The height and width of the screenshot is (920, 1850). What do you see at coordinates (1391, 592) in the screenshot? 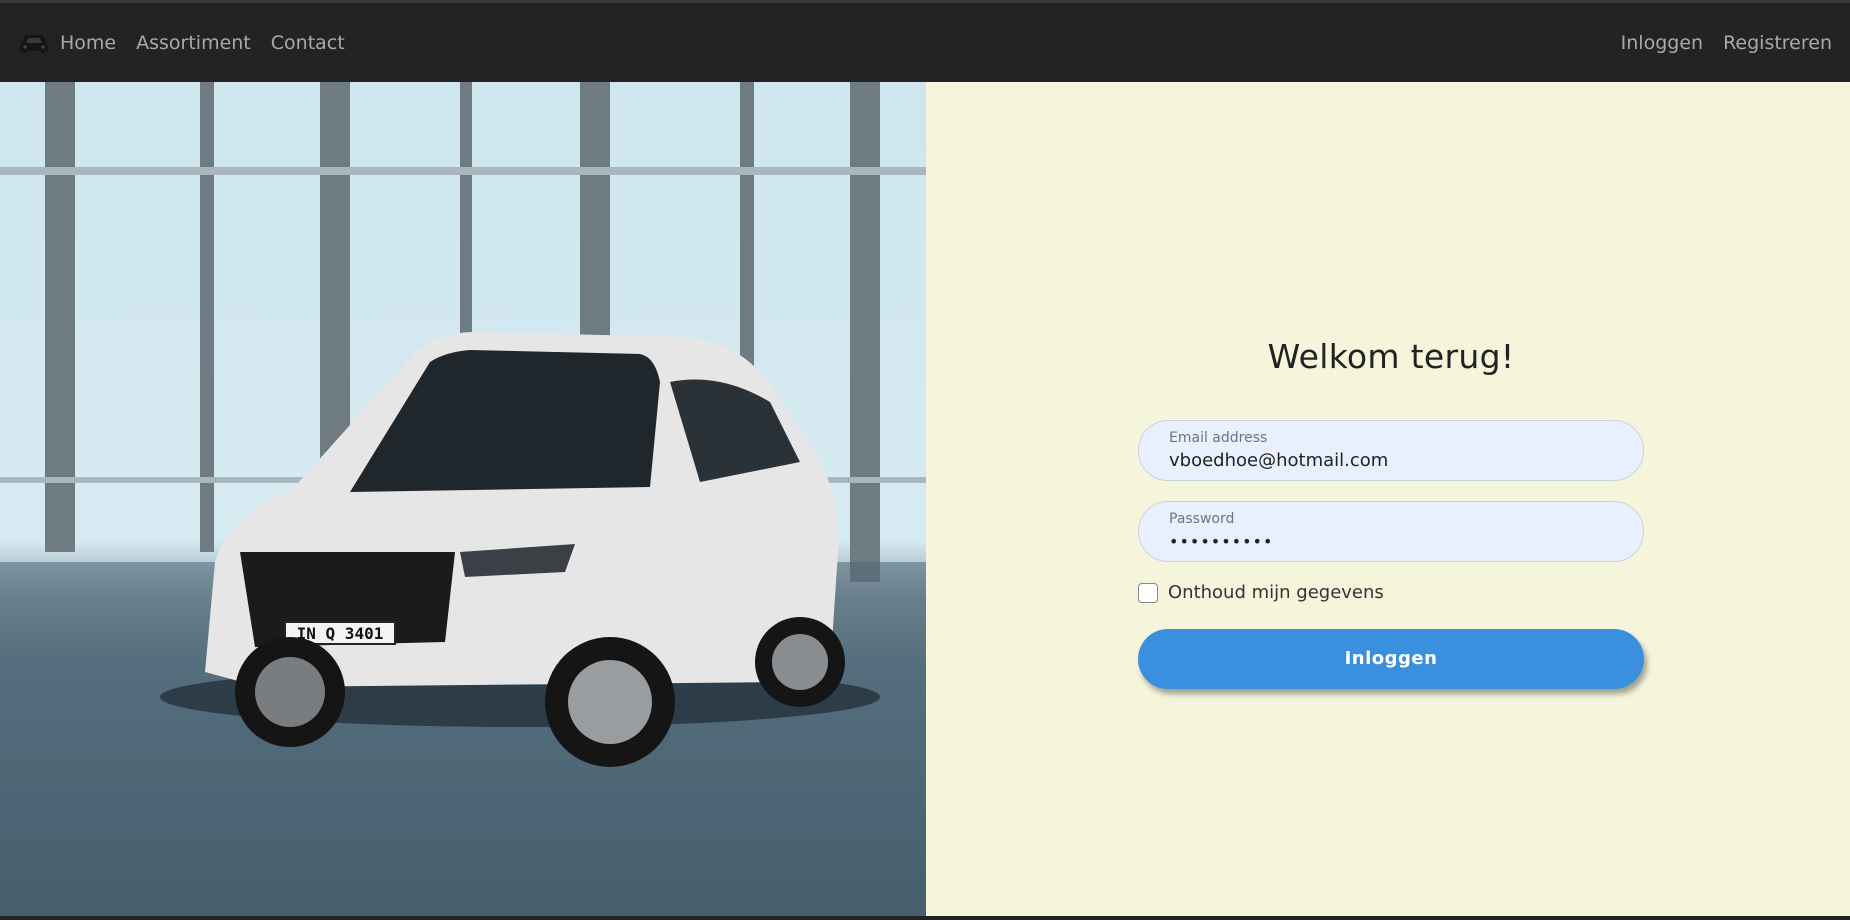
I see `remember-me: Onthoud mijn gegevens` at bounding box center [1391, 592].